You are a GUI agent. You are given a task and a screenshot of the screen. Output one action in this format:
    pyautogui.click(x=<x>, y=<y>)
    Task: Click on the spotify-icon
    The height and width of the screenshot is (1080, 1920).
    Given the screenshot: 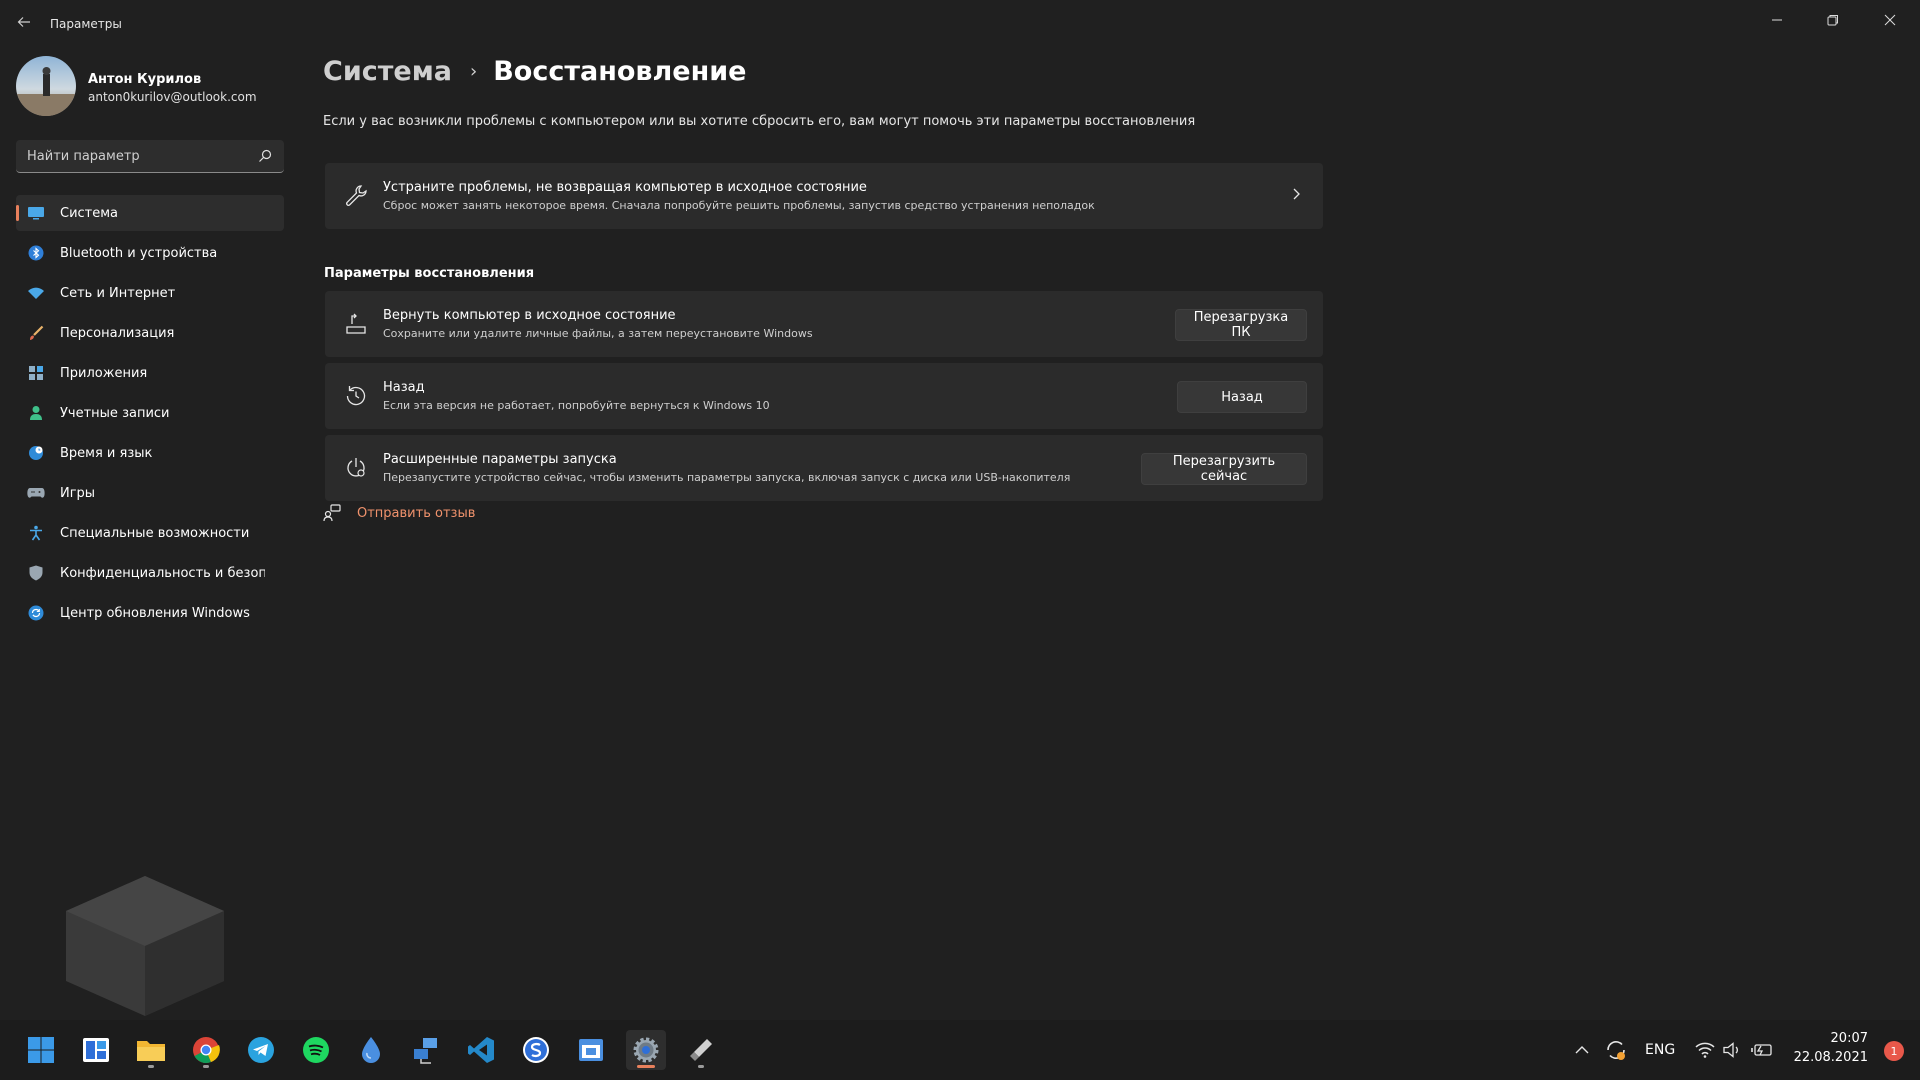 What is the action you would take?
    pyautogui.click(x=316, y=1050)
    